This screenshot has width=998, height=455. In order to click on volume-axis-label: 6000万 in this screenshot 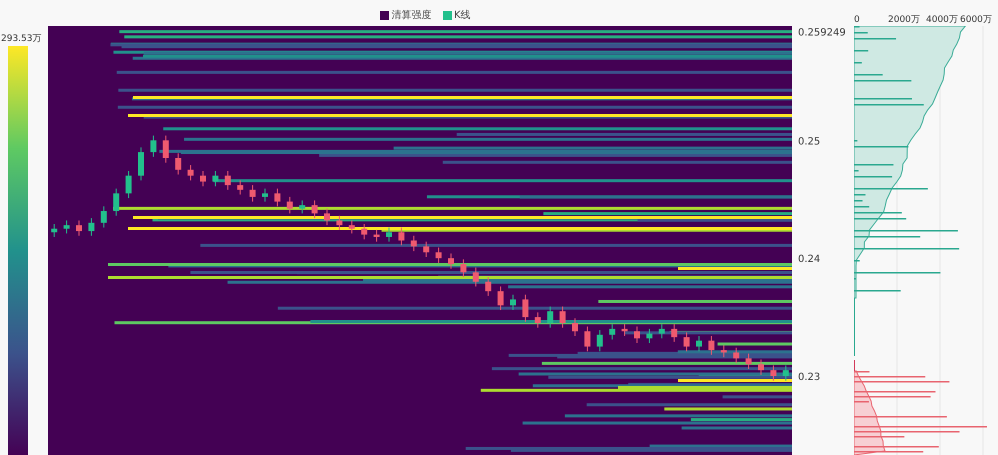, I will do `click(976, 20)`.